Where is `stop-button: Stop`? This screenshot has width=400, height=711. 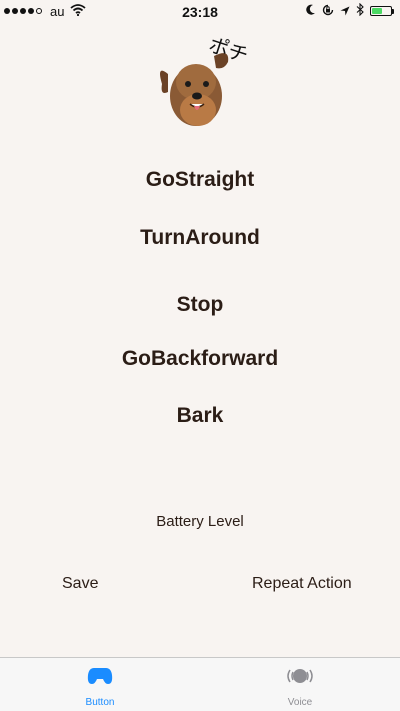
stop-button: Stop is located at coordinates (200, 305).